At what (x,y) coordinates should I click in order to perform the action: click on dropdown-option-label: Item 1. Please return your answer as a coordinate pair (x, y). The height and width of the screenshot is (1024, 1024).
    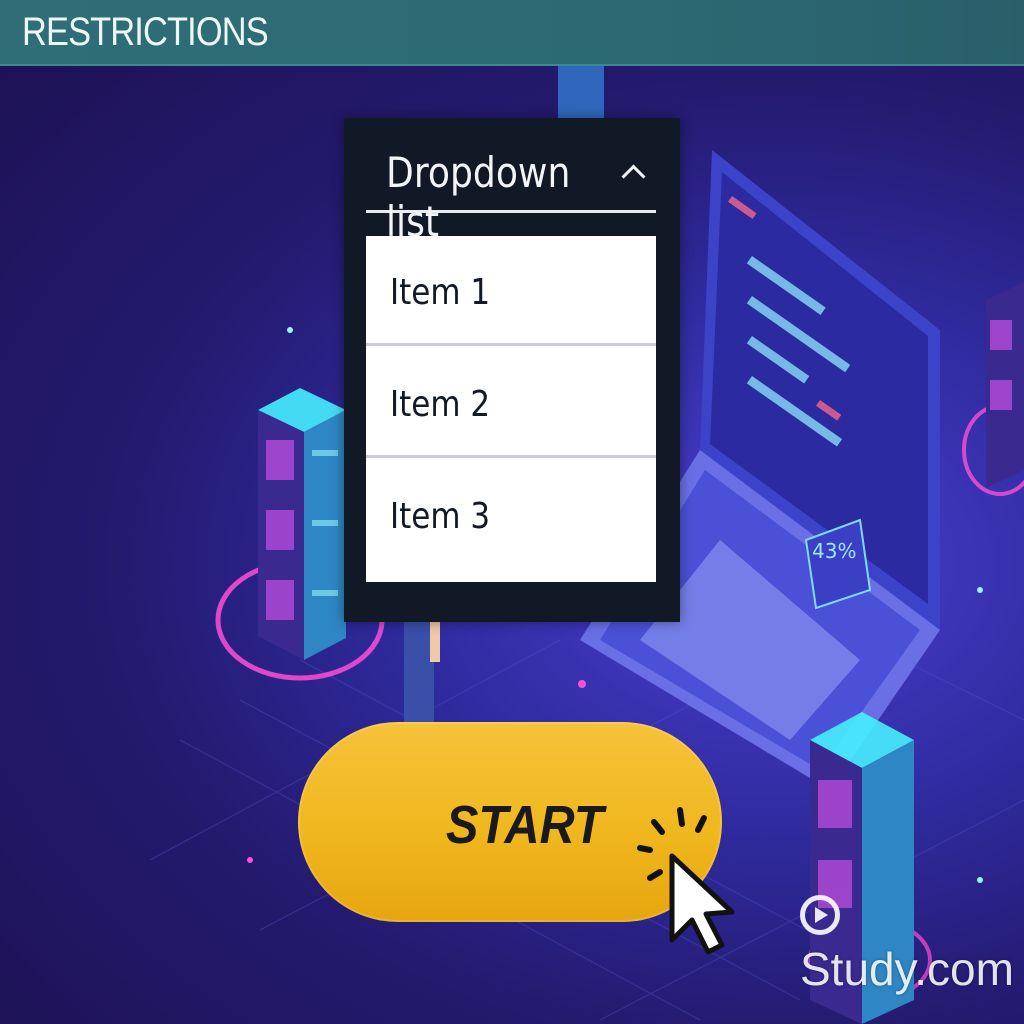
    Looking at the image, I should click on (440, 292).